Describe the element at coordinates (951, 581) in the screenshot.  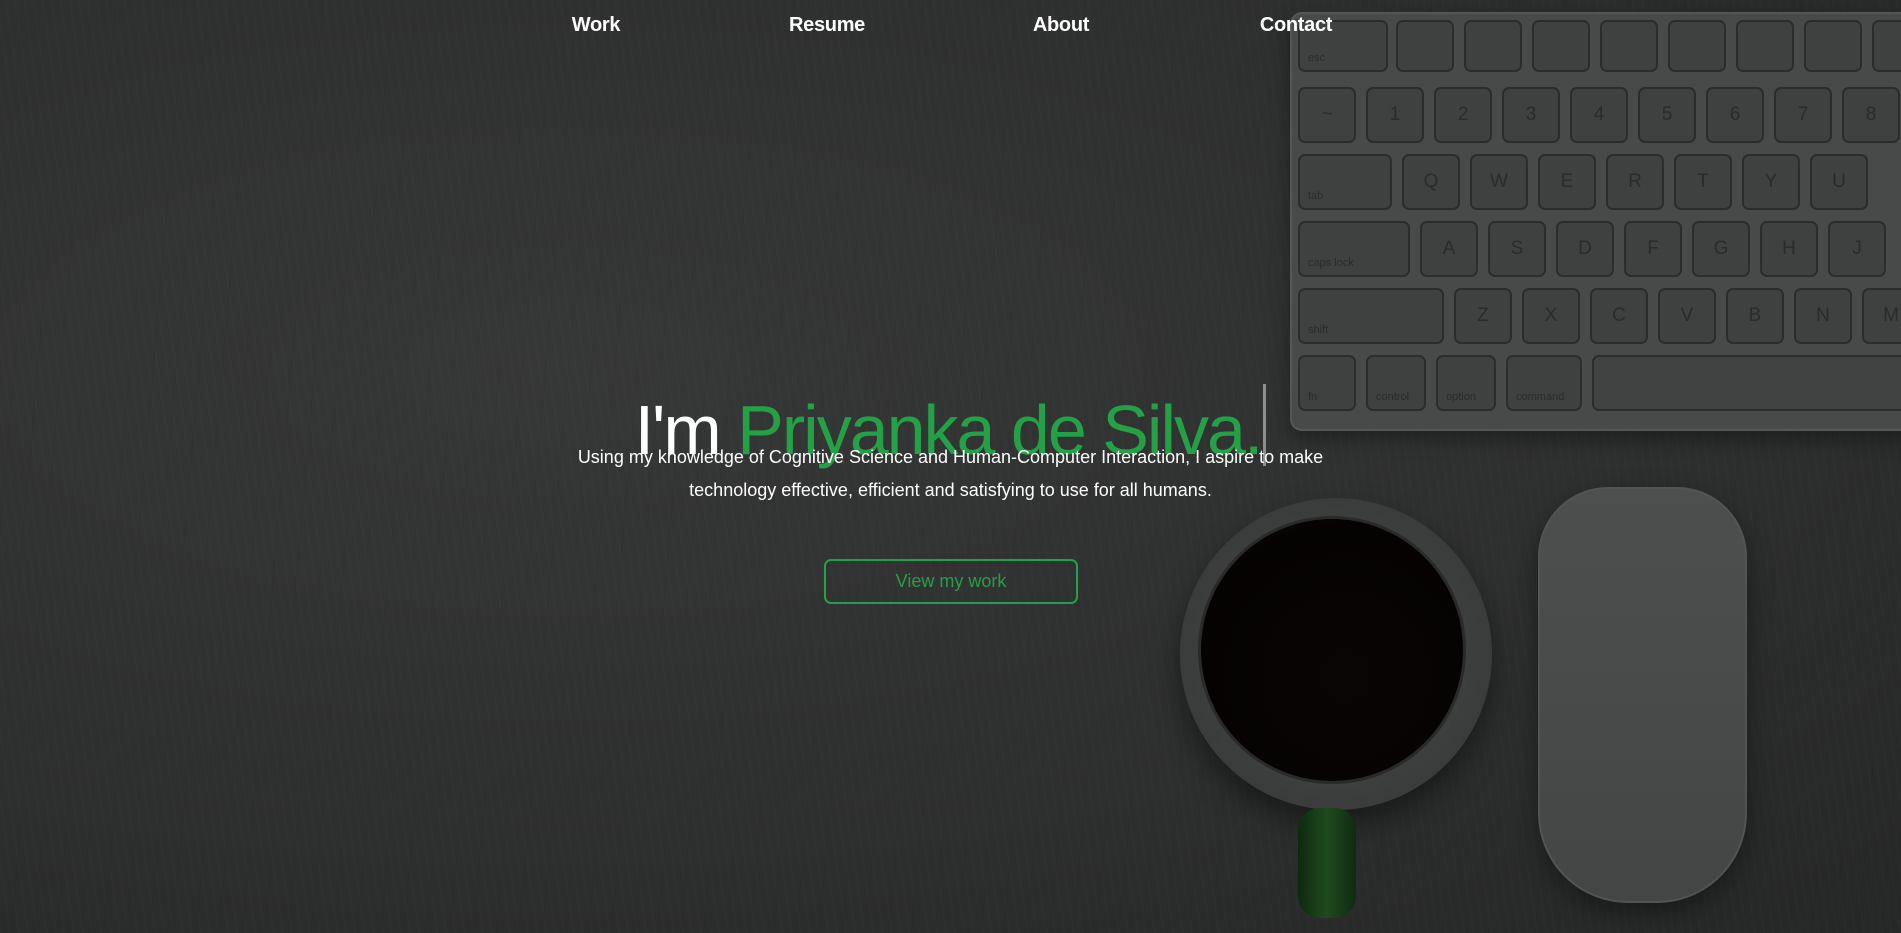
I see `view-my-work-button: View my work` at that location.